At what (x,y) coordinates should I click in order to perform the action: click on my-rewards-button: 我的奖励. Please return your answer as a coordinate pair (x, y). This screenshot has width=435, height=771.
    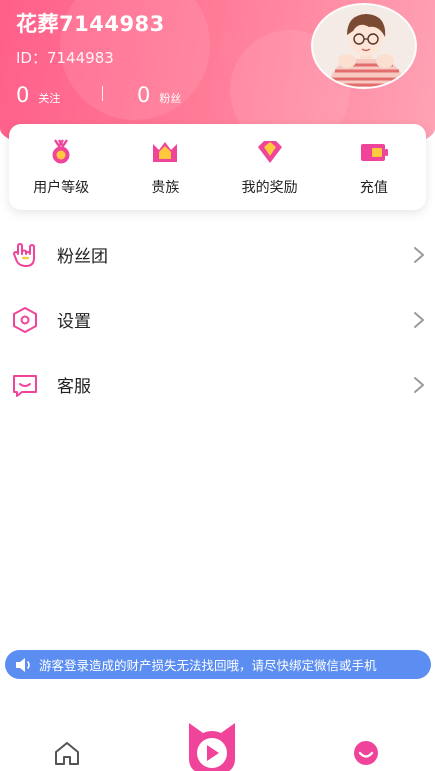
    Looking at the image, I should click on (270, 167).